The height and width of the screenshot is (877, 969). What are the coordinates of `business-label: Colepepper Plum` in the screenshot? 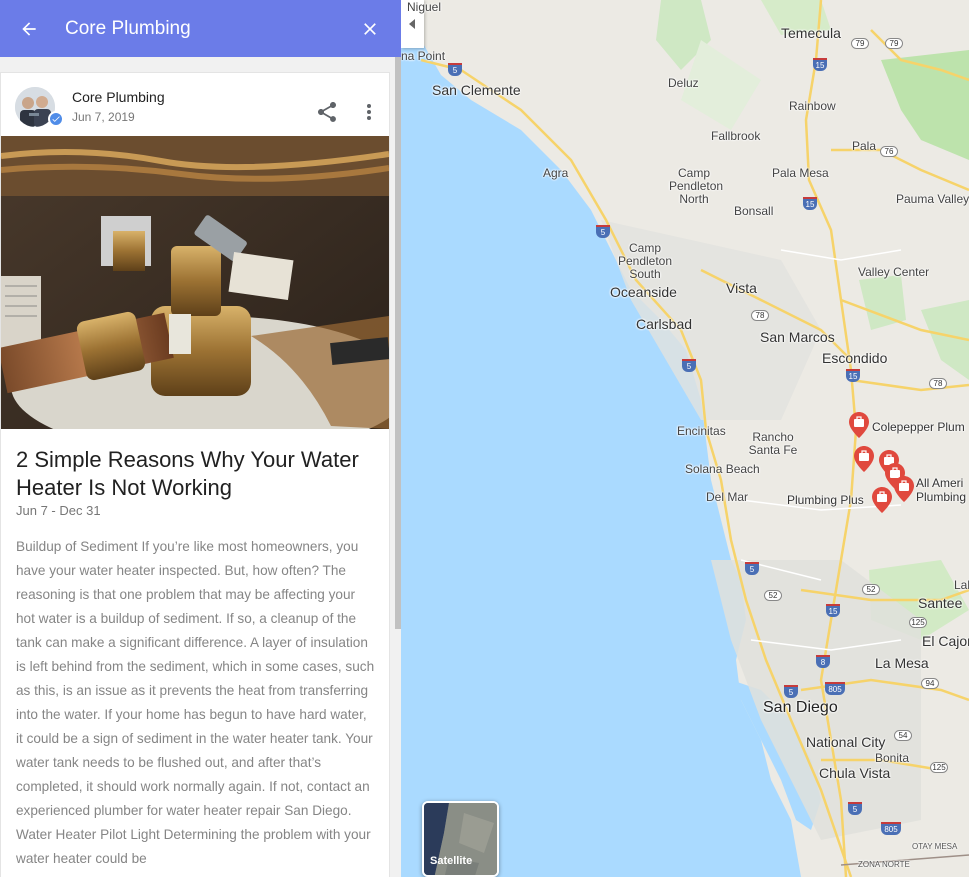 It's located at (918, 427).